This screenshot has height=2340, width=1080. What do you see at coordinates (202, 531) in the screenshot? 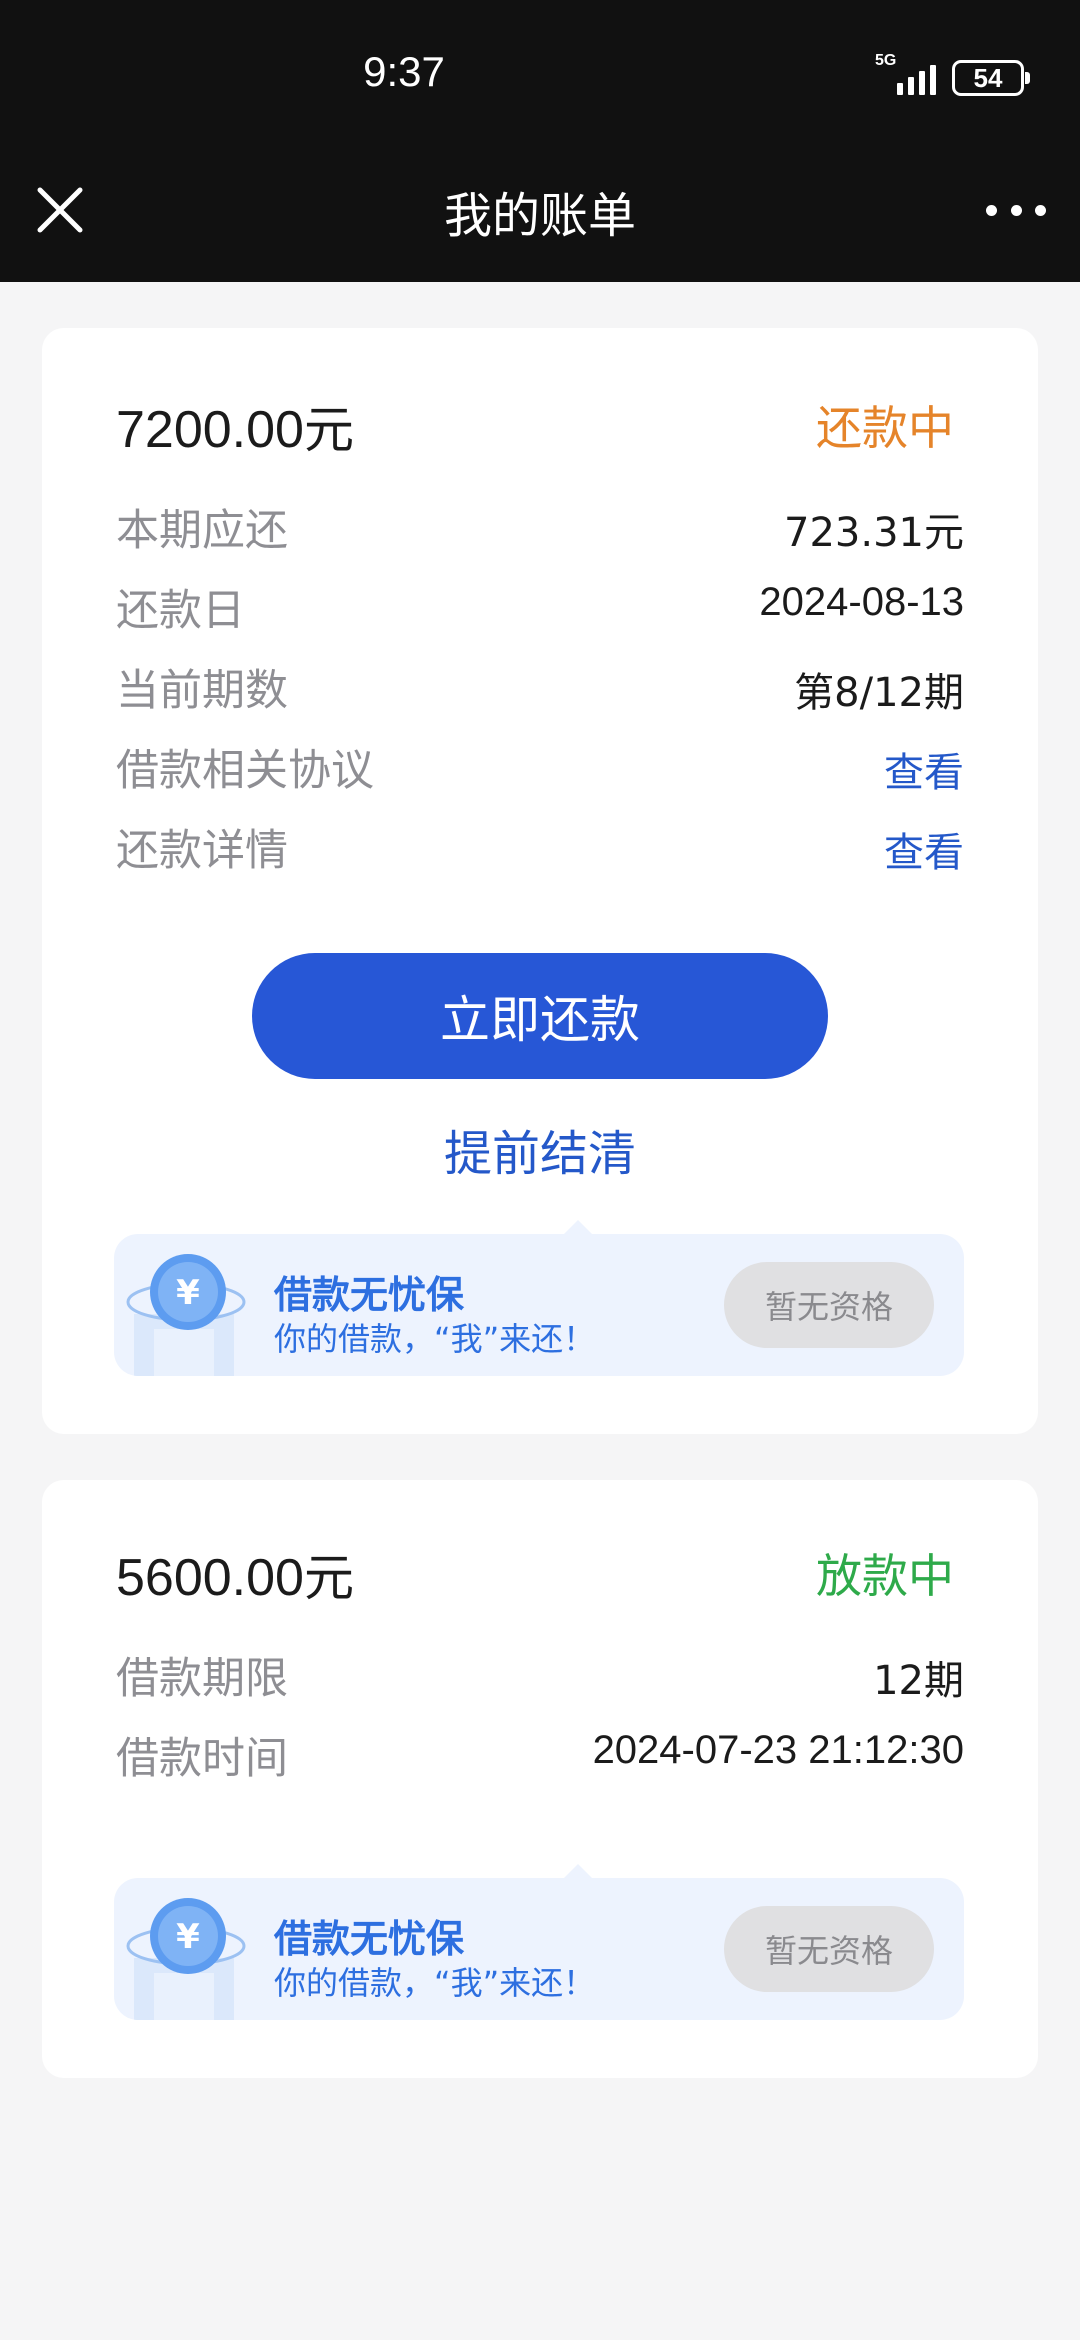
I see `row-label-due-amount: 本期应还` at bounding box center [202, 531].